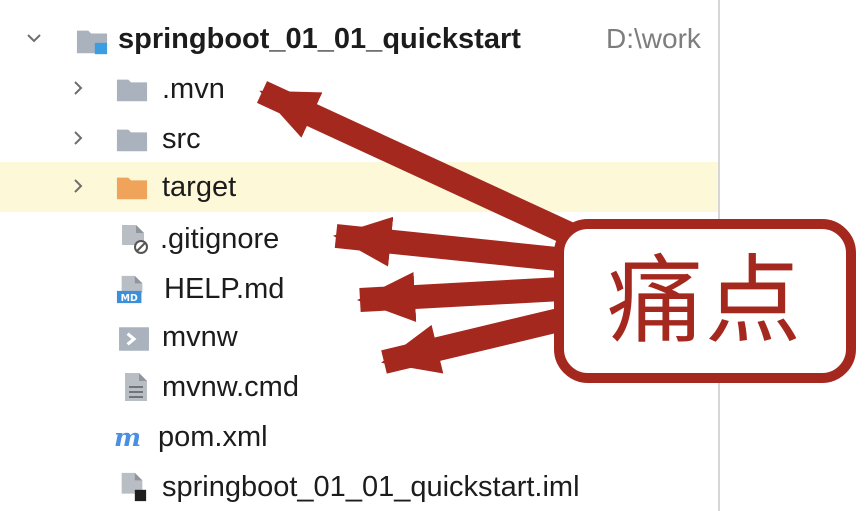  I want to click on arrow-to-gitignore, so click(460, 245).